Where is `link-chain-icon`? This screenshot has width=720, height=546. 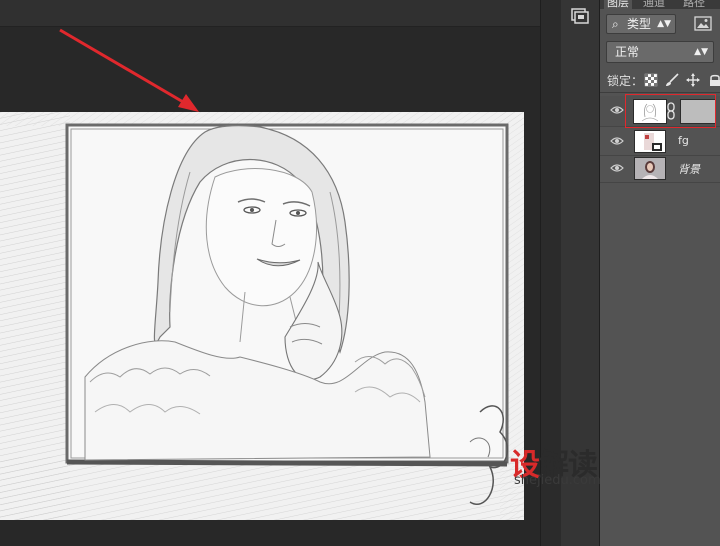
link-chain-icon is located at coordinates (671, 111).